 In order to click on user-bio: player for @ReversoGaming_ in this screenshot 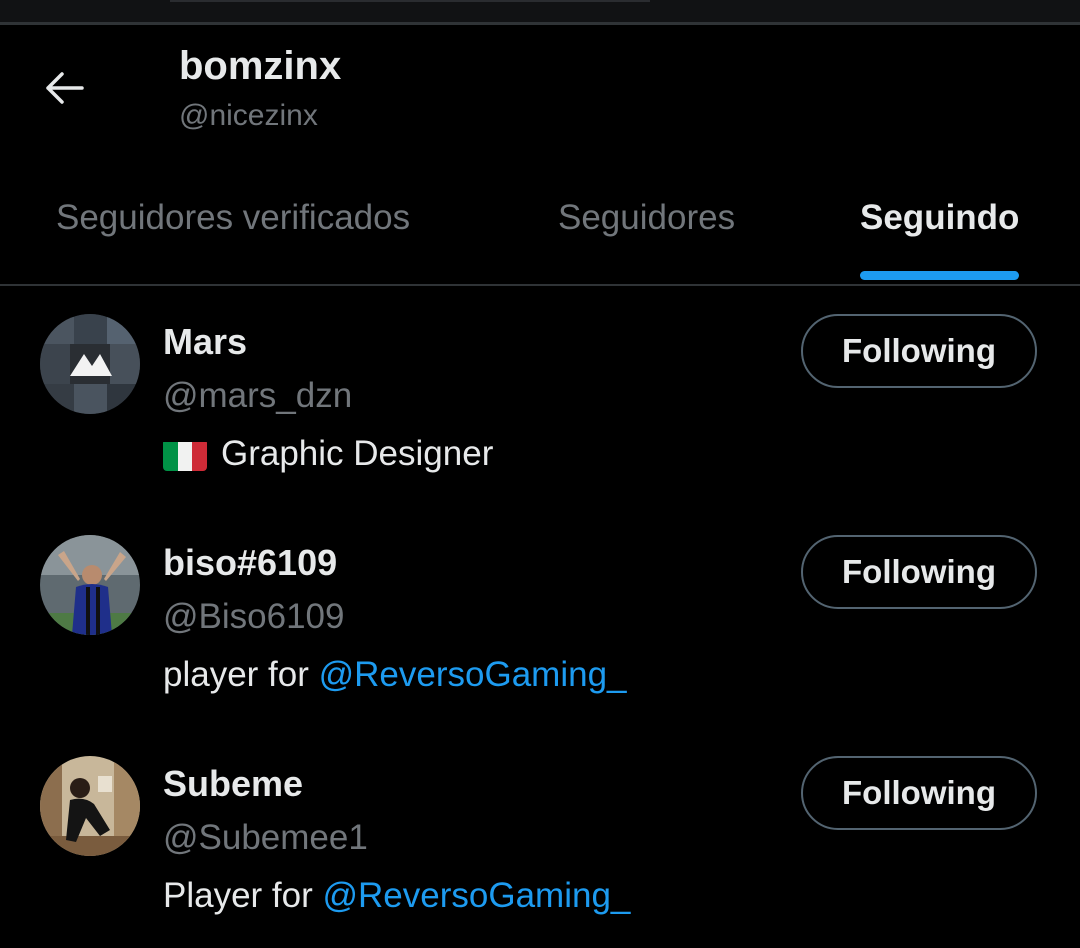, I will do `click(395, 675)`.